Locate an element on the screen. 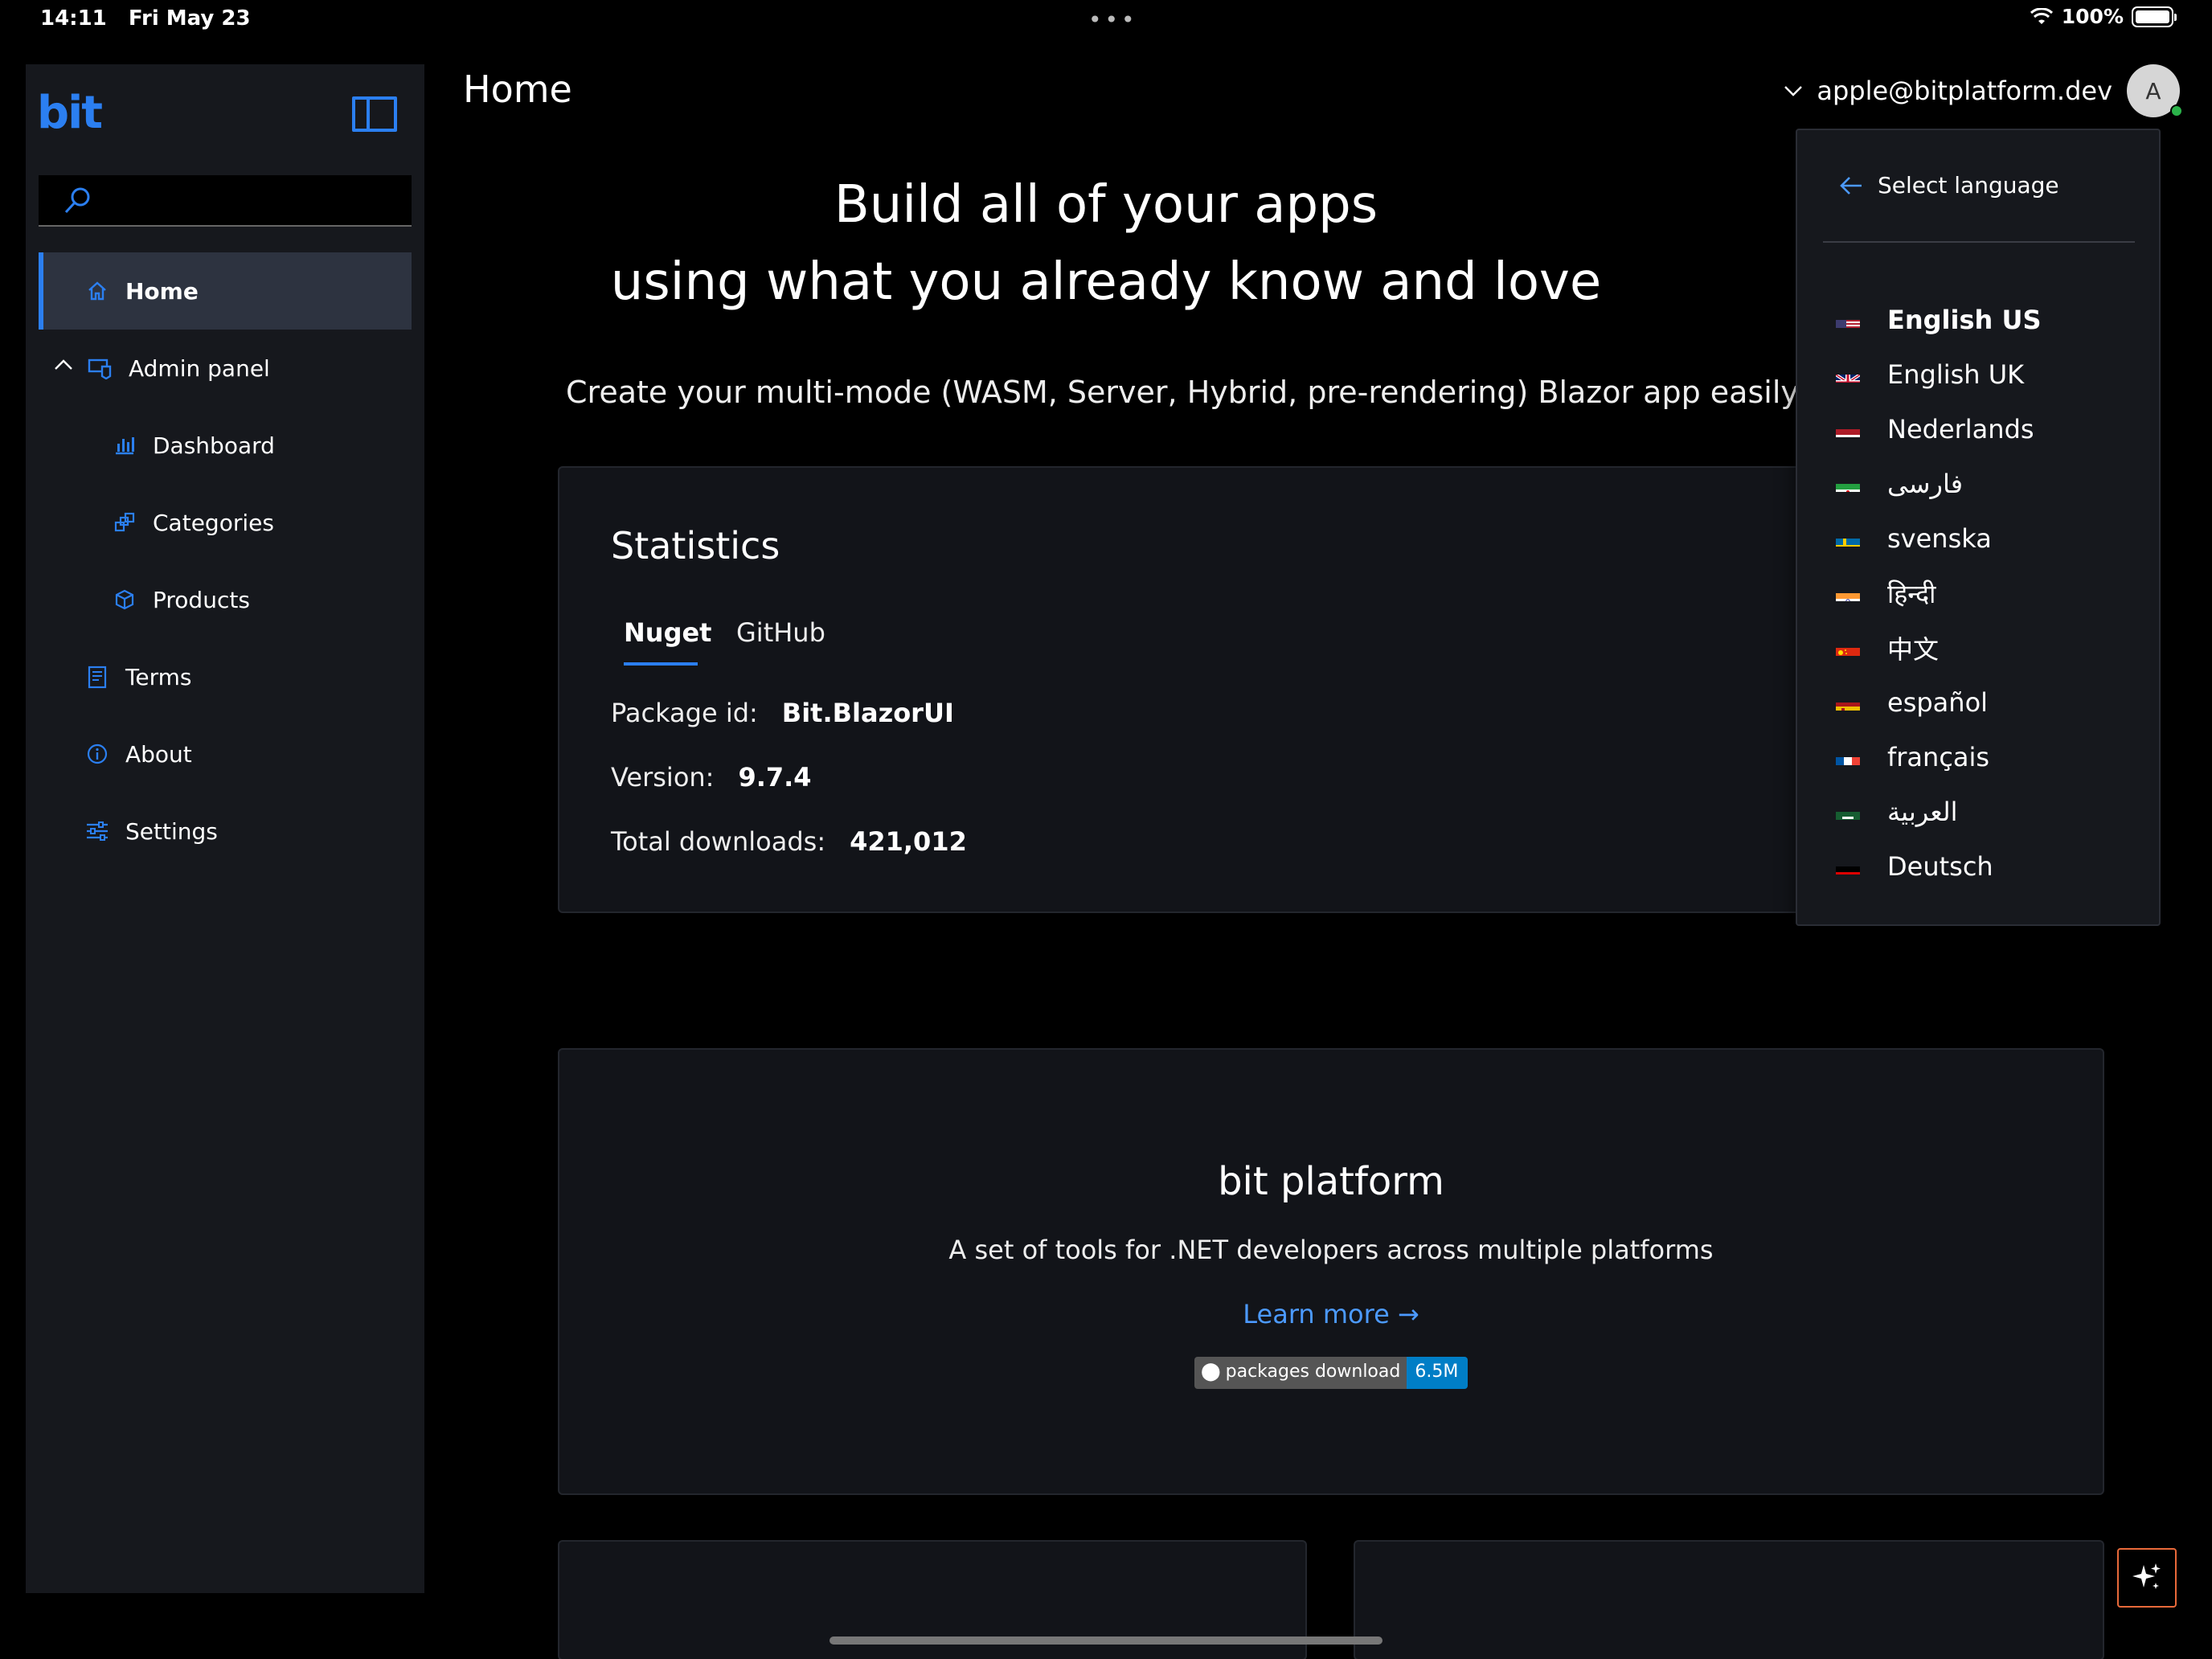 The height and width of the screenshot is (1659, 2212). user-menu-button: apple@bitplatform.dev A is located at coordinates (1983, 90).